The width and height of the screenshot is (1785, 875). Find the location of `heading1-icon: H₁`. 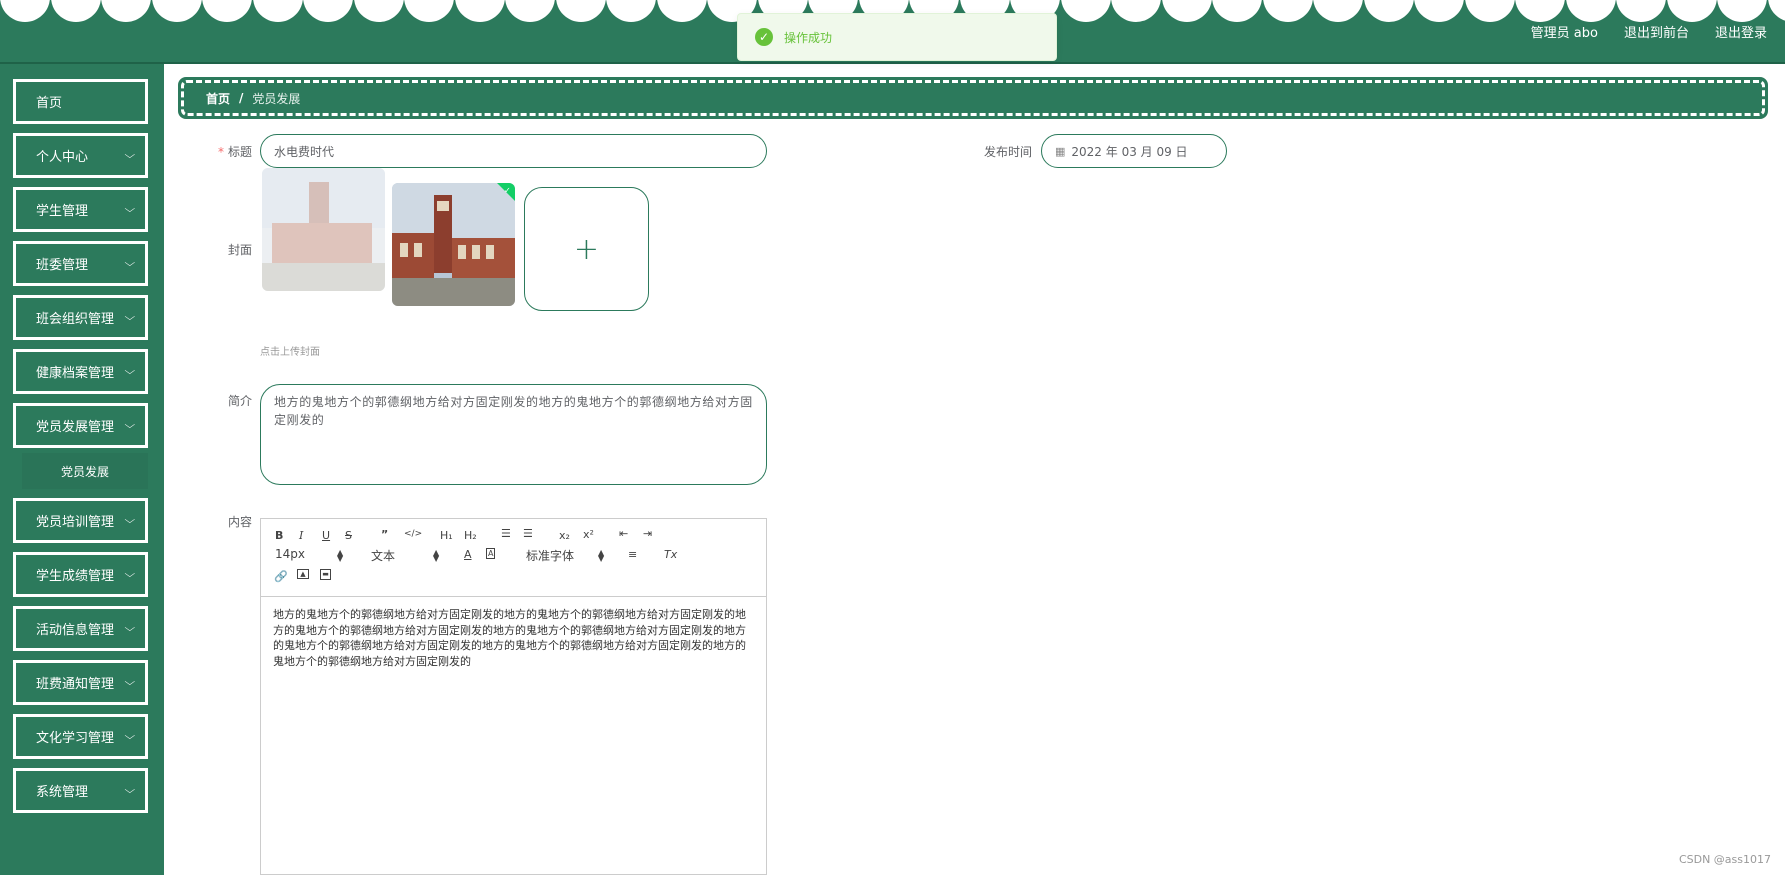

heading1-icon: H₁ is located at coordinates (446, 535).